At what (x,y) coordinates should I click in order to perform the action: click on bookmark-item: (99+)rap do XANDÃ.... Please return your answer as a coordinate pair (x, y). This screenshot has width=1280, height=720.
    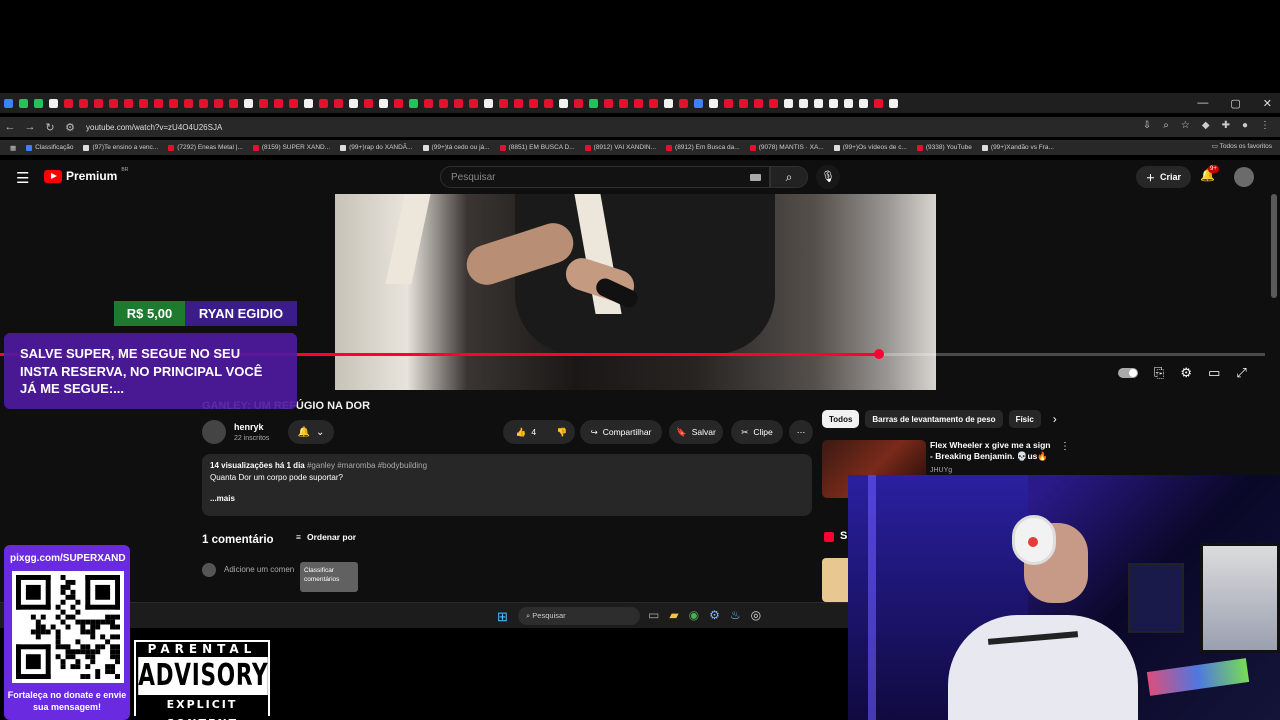
    Looking at the image, I should click on (376, 147).